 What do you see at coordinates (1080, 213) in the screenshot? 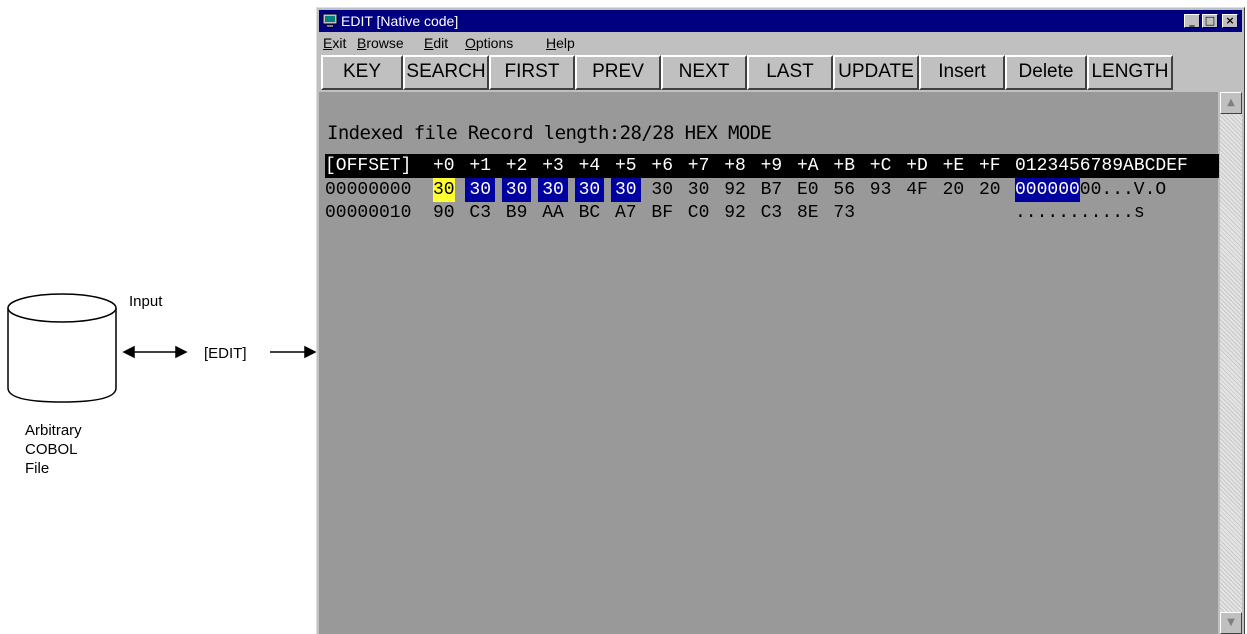
I see `ascii-text: ...........s` at bounding box center [1080, 213].